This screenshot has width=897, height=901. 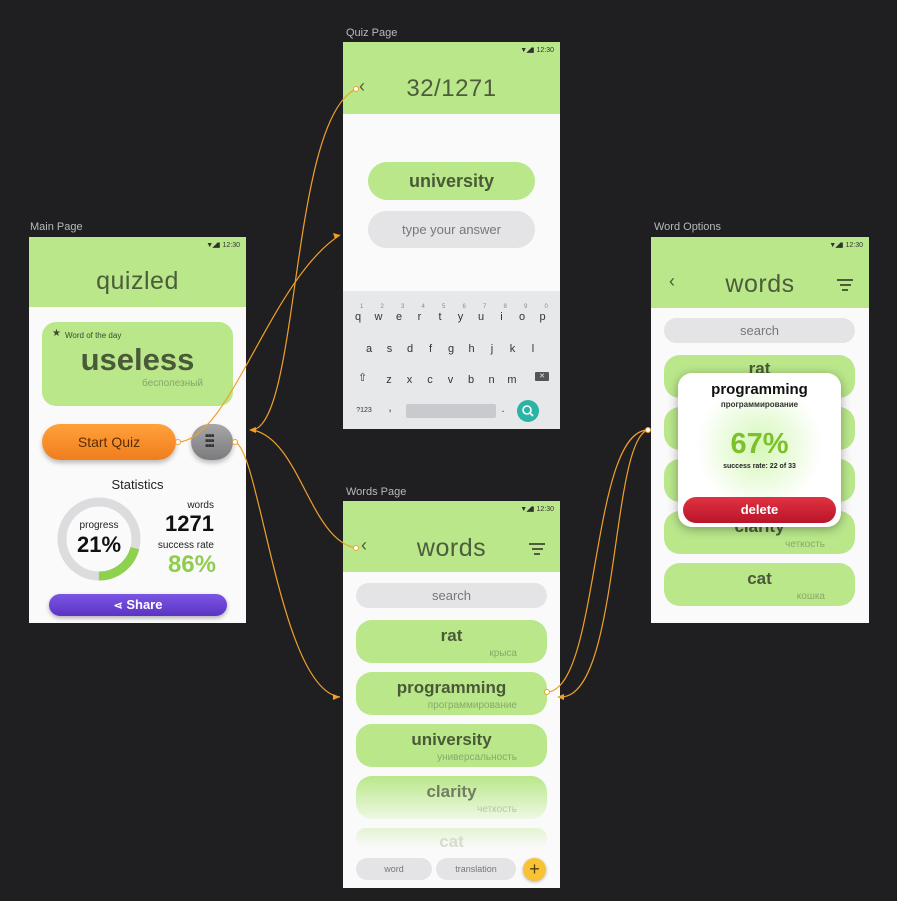 I want to click on connector-options-back, so click(x=604, y=563).